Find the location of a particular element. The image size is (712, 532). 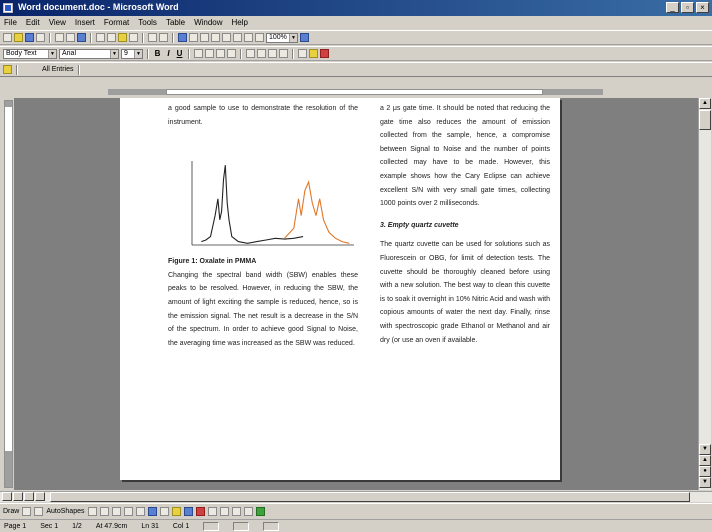

increase-indent-icon is located at coordinates (283, 53).